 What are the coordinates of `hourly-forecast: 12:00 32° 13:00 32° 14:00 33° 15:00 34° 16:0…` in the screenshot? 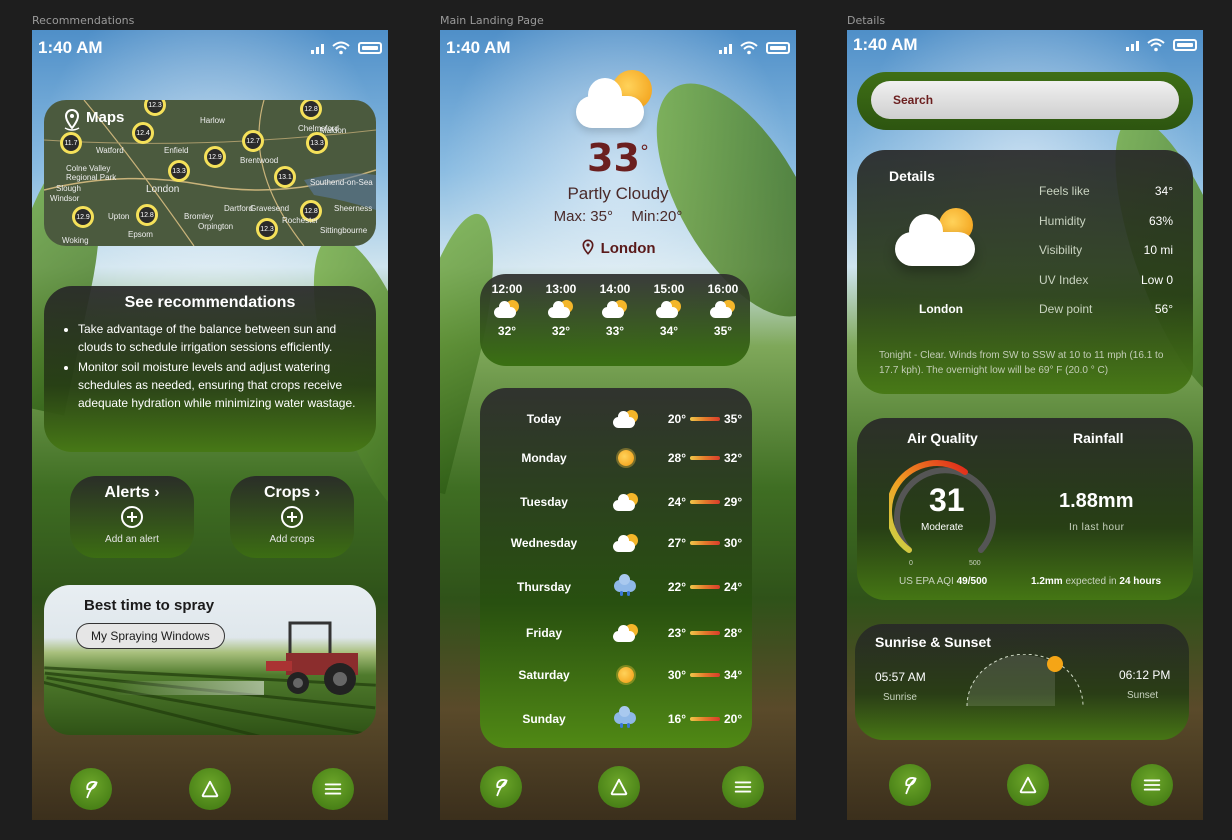 It's located at (615, 320).